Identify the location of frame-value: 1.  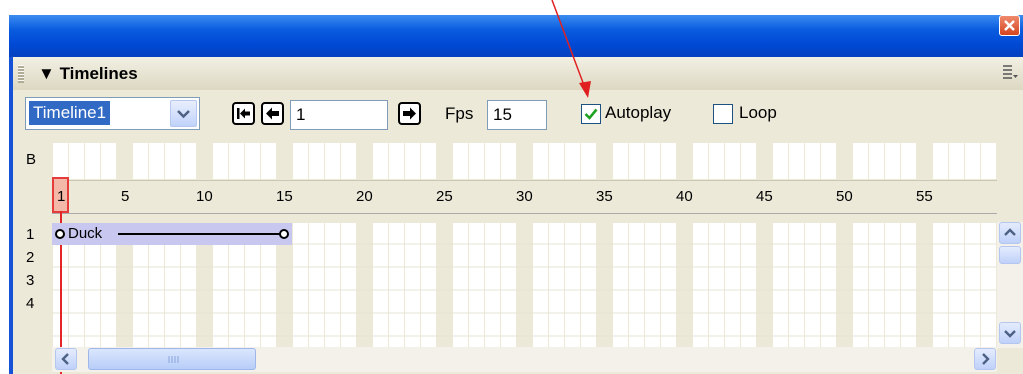
(301, 114).